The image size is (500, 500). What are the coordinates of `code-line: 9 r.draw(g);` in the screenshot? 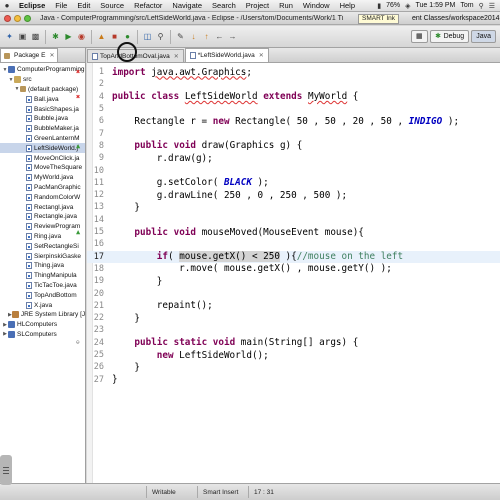 It's located at (293, 158).